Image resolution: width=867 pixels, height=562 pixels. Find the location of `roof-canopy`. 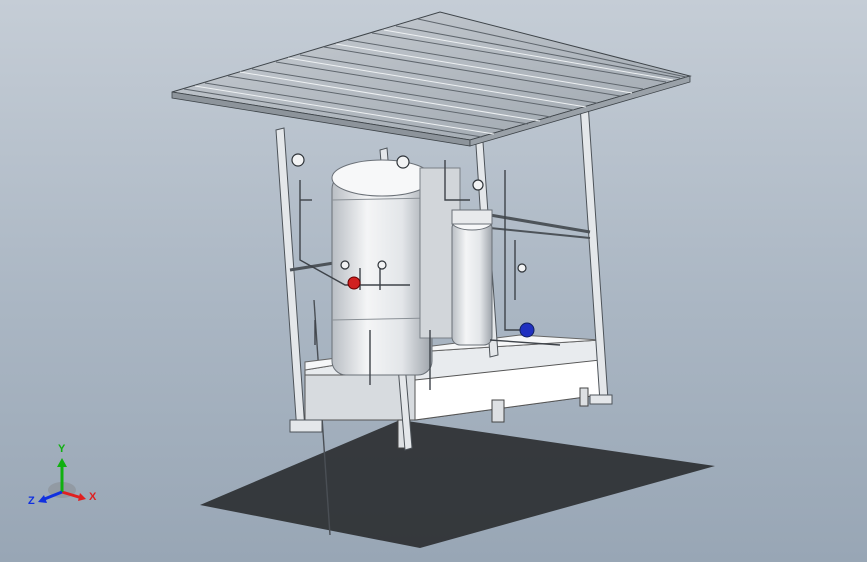

roof-canopy is located at coordinates (431, 79).